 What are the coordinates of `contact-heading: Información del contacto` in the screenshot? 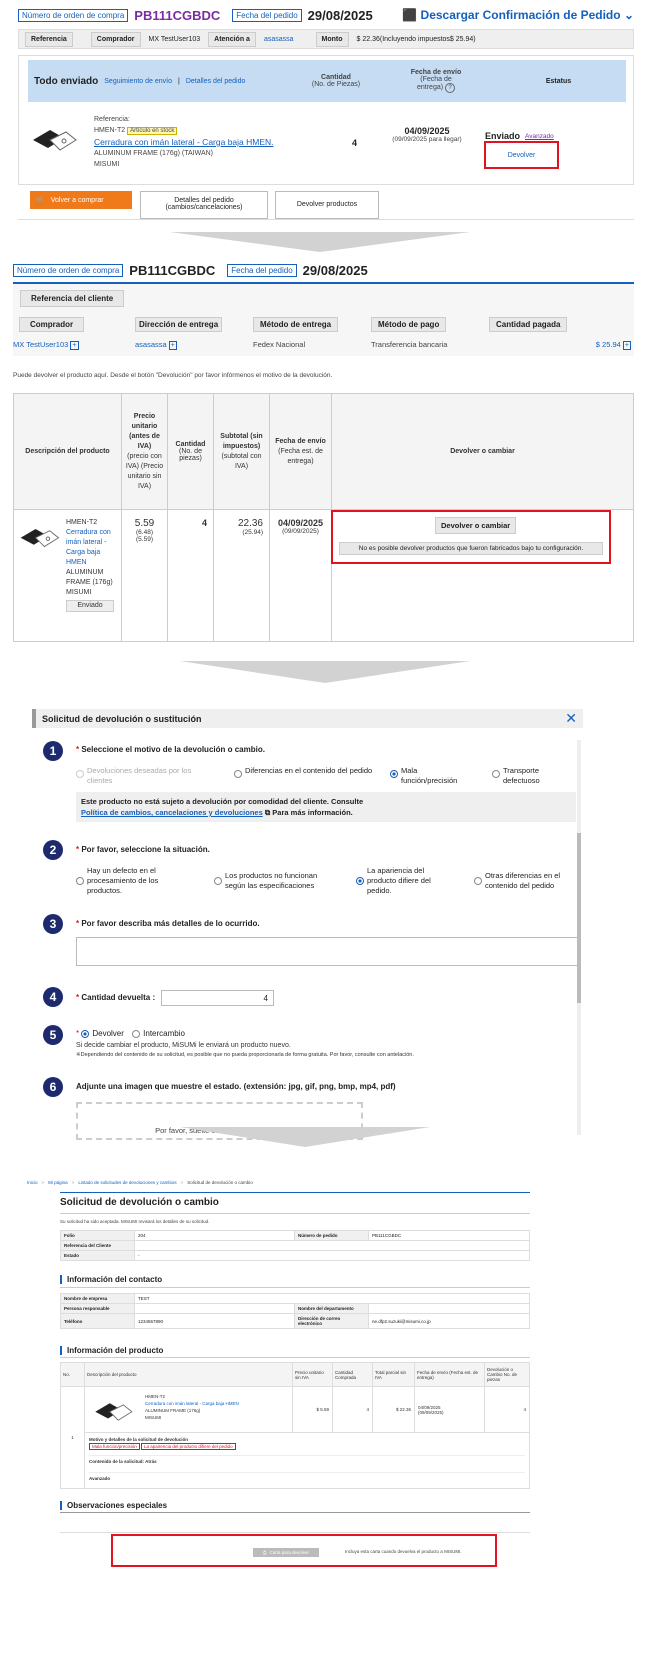 It's located at (111, 1279).